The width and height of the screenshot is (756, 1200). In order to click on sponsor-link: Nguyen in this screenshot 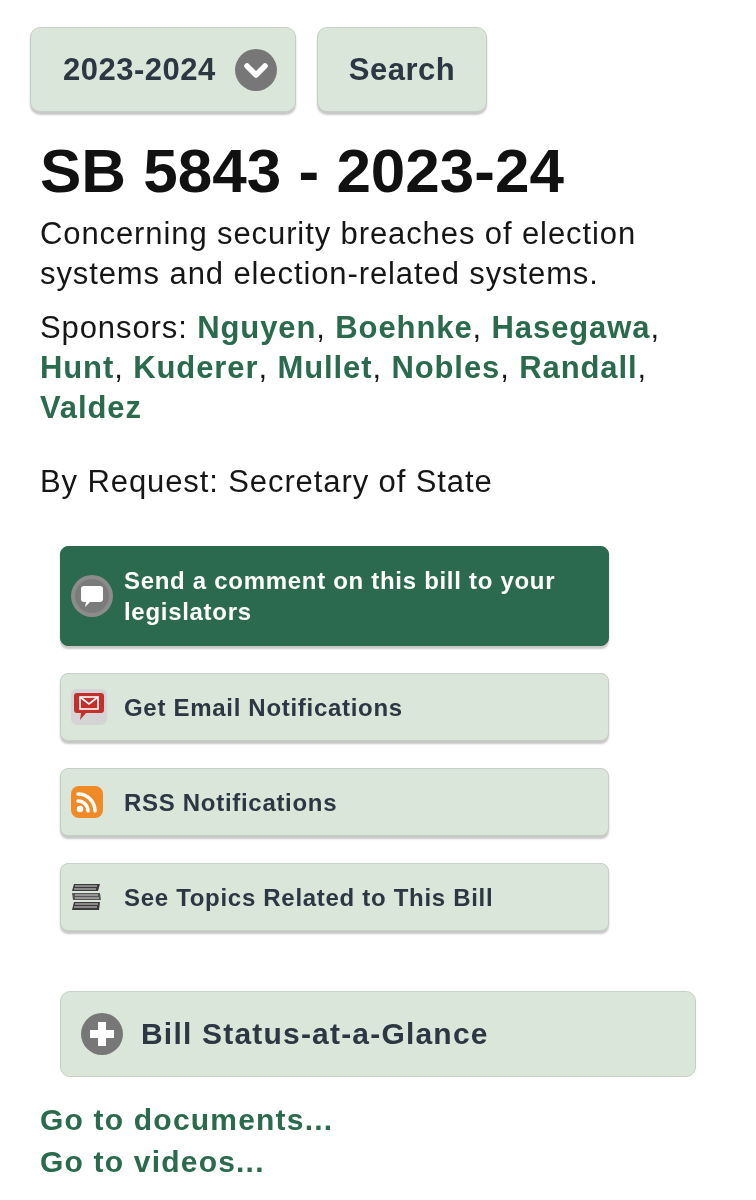, I will do `click(257, 327)`.